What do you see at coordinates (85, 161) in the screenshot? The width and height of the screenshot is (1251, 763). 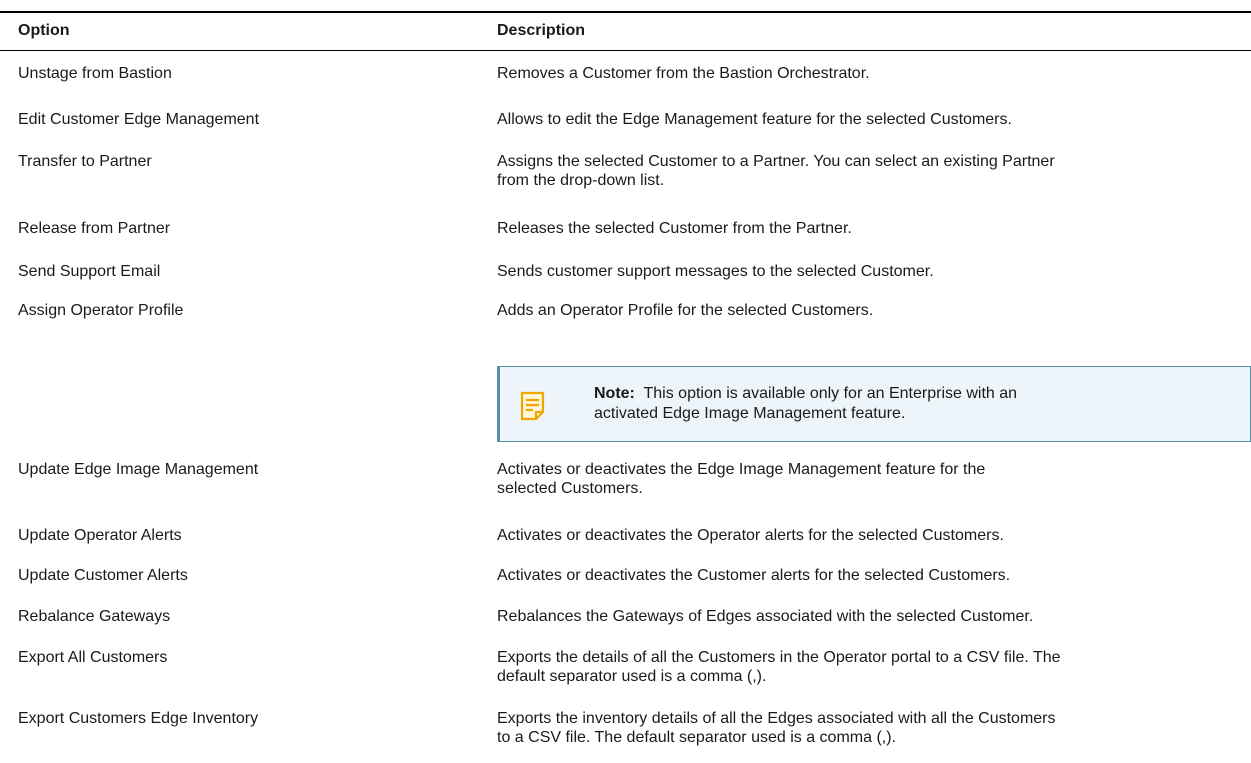 I see `option-cell: Transfer to Partner` at bounding box center [85, 161].